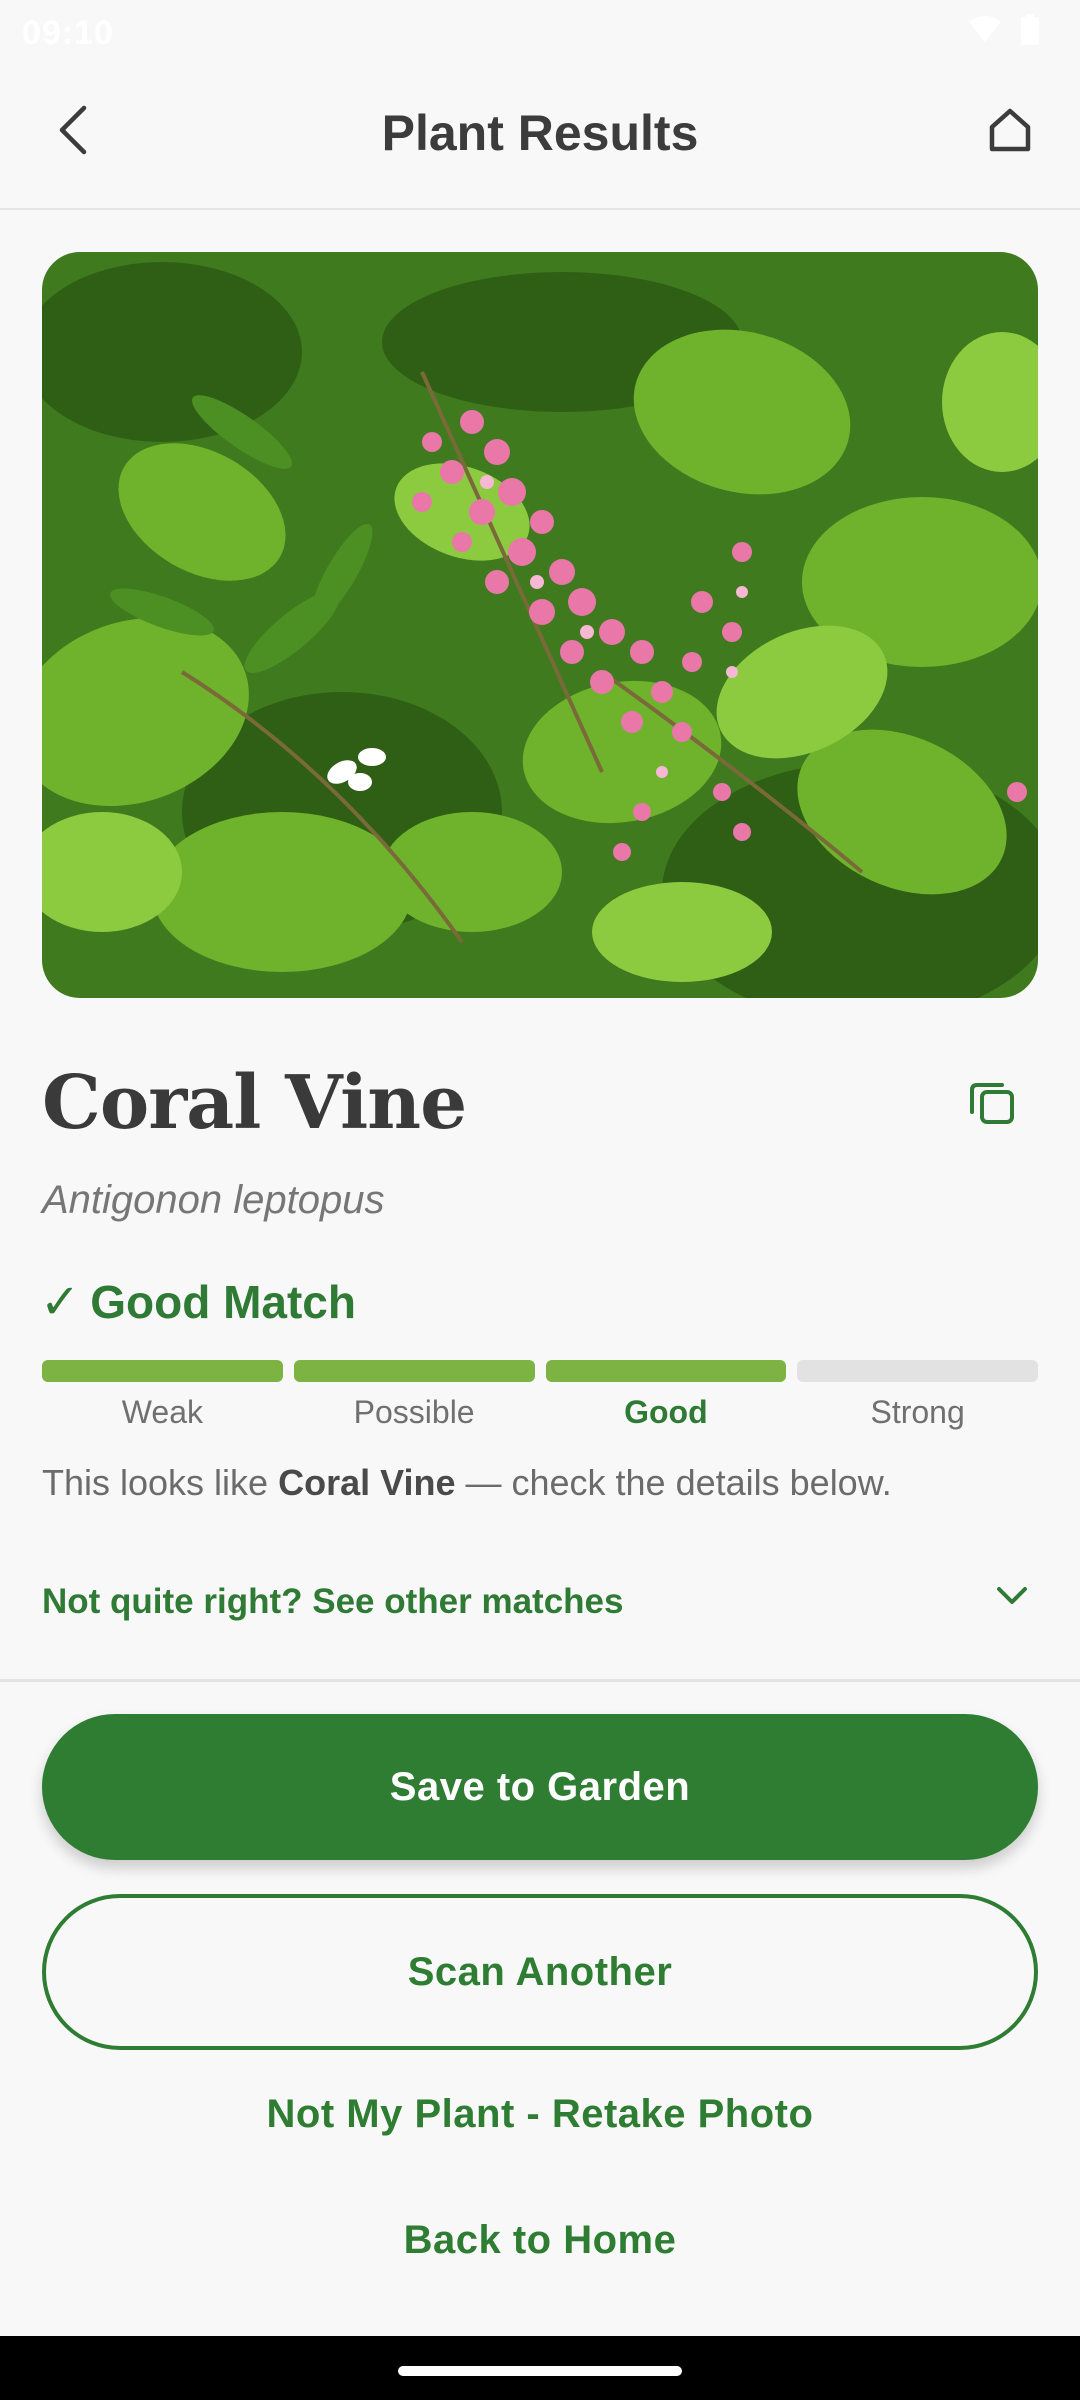 The width and height of the screenshot is (1080, 2400). What do you see at coordinates (985, 30) in the screenshot?
I see `wifi-icon` at bounding box center [985, 30].